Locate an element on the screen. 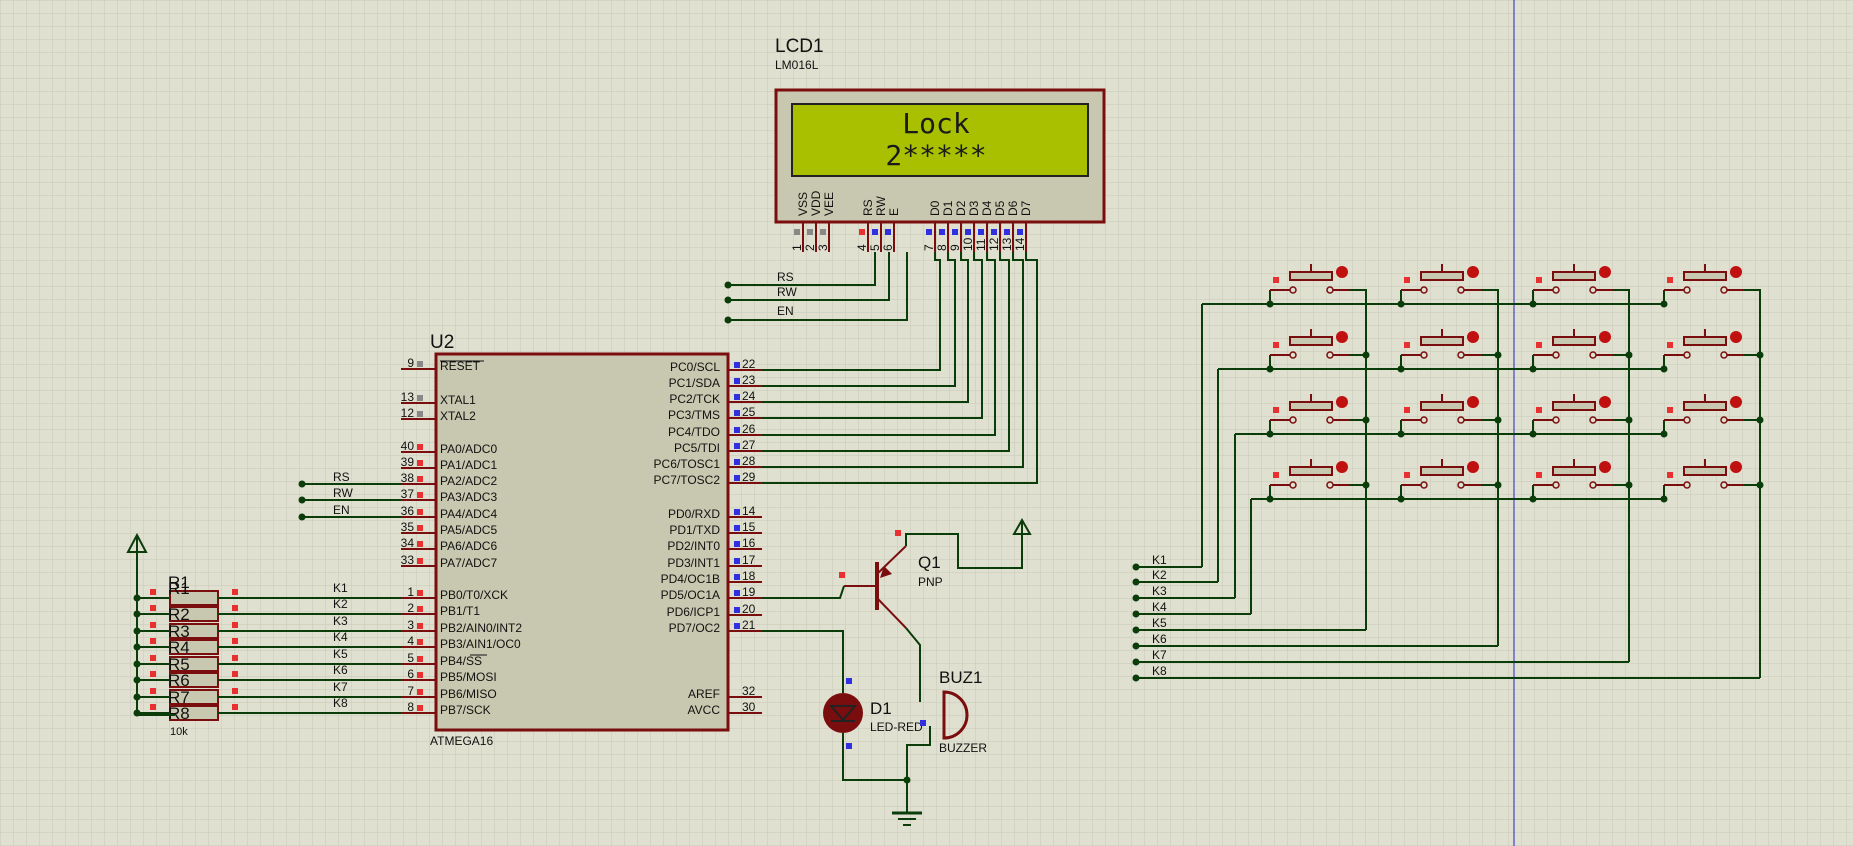  lcd-pin-number: 12 is located at coordinates (994, 244).